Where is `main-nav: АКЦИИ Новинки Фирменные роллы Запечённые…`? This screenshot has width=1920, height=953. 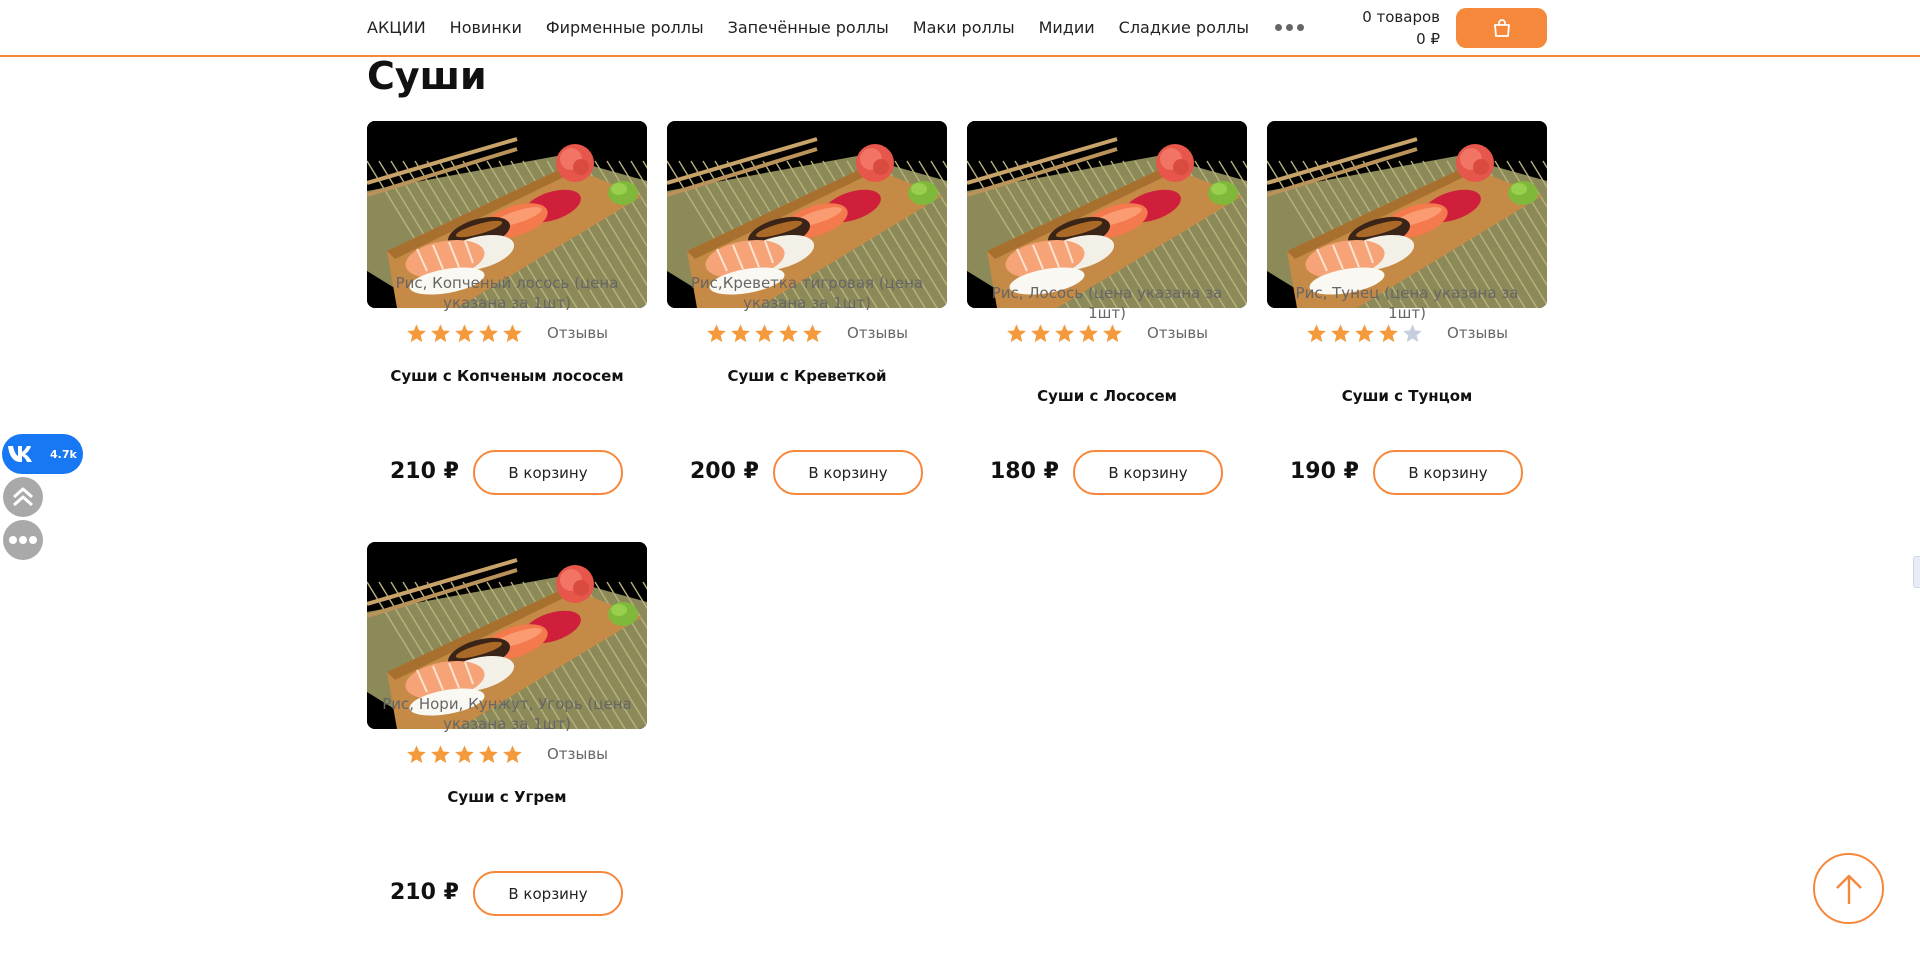
main-nav: АКЦИИ Новинки Фирменные роллы Запечённые… is located at coordinates (835, 27).